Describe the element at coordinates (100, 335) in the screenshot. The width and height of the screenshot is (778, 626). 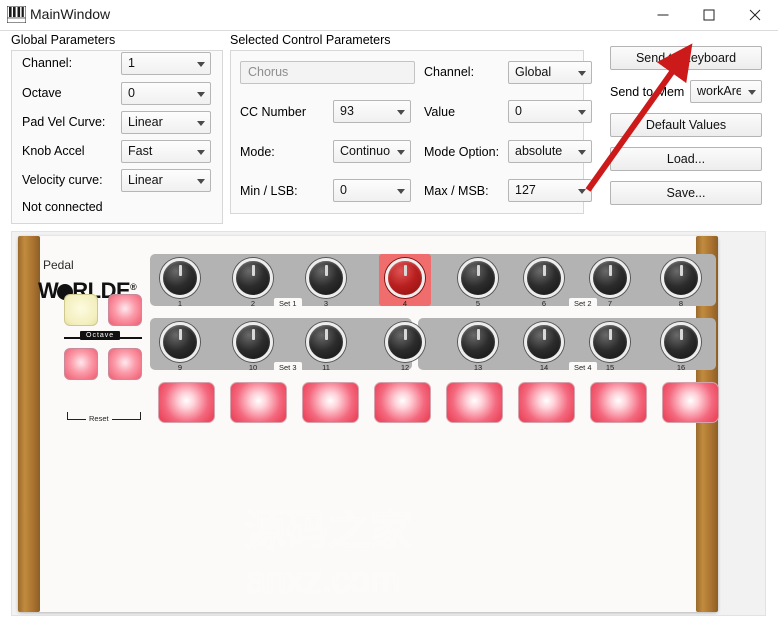
I see `octave-label: Octave` at that location.